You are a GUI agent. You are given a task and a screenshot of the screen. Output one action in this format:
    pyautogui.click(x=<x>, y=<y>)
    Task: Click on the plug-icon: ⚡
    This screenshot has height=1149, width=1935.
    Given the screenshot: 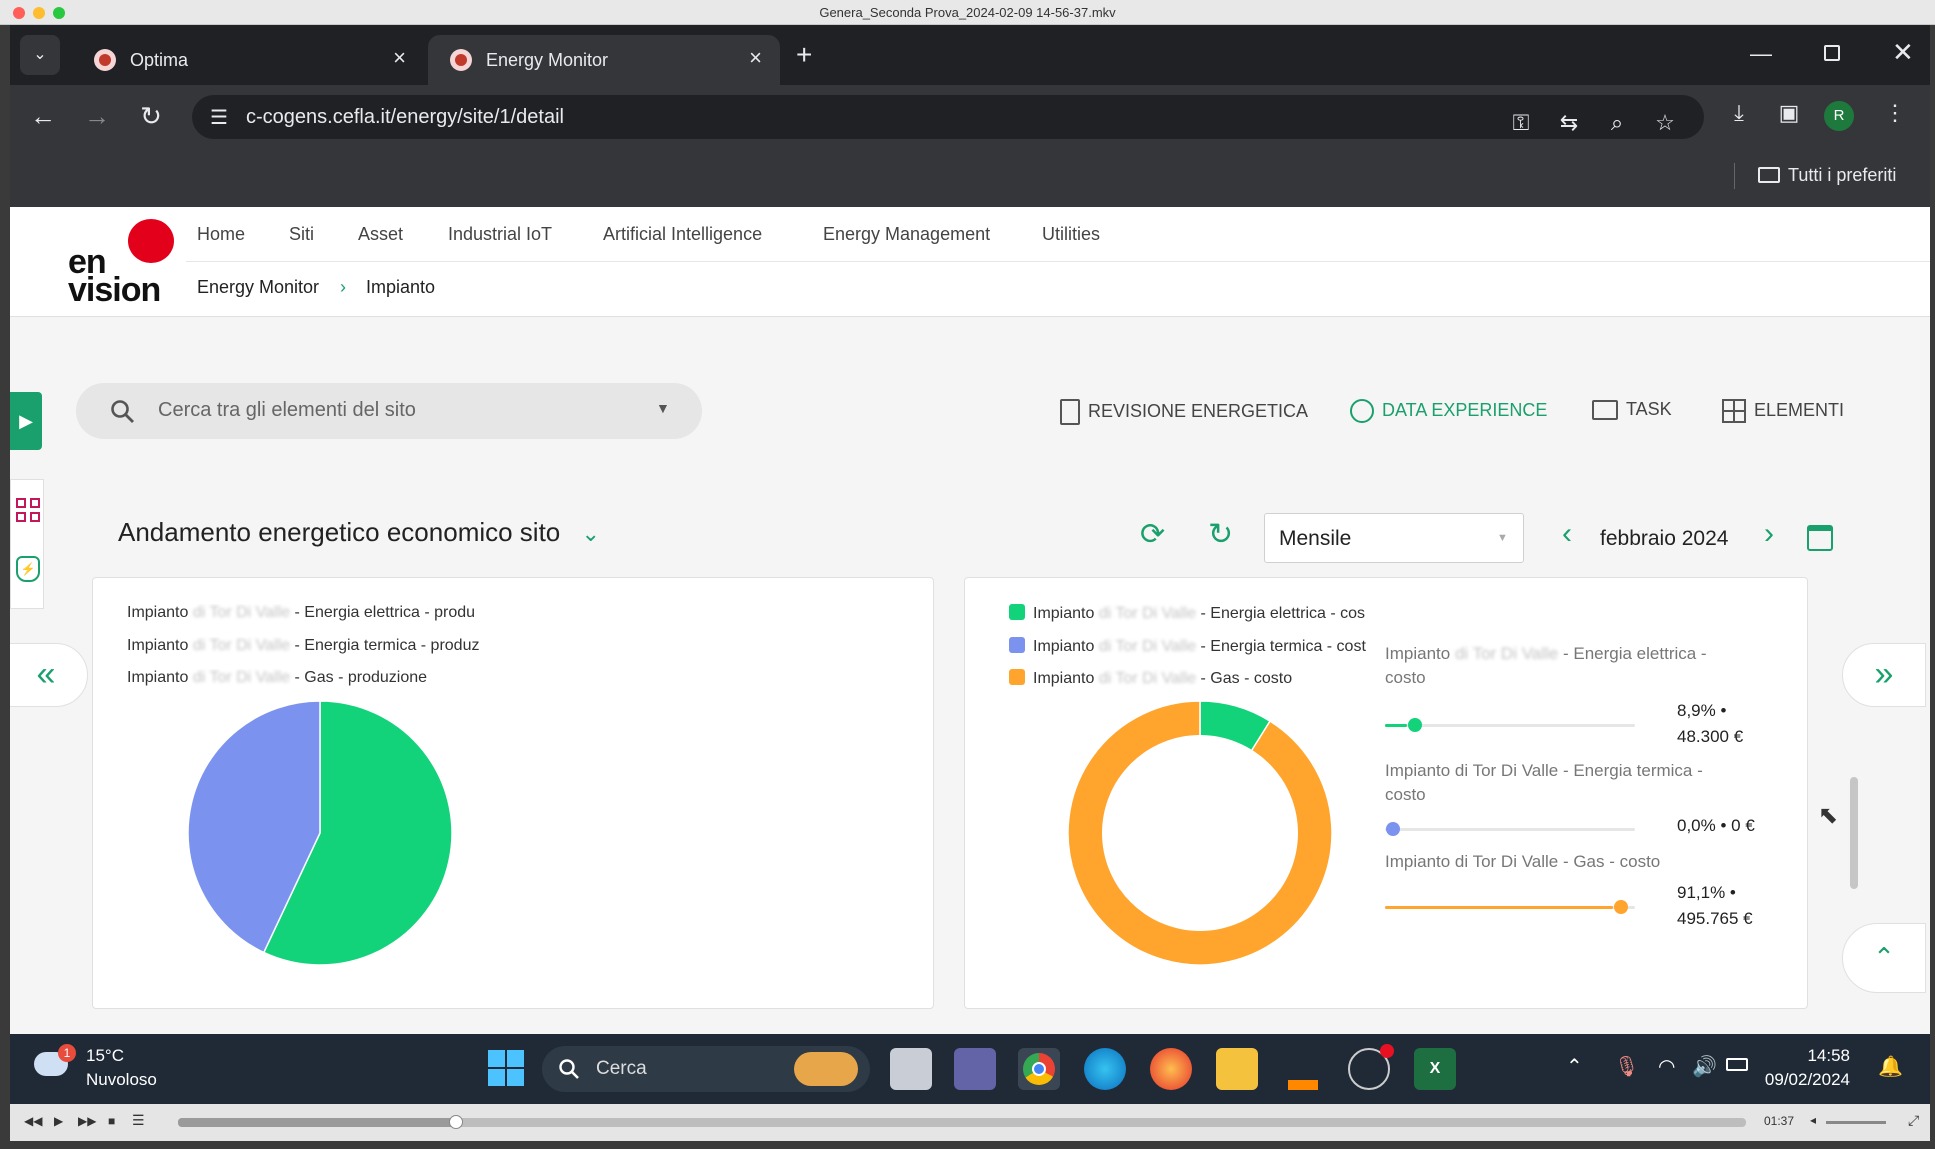 What is the action you would take?
    pyautogui.click(x=28, y=569)
    